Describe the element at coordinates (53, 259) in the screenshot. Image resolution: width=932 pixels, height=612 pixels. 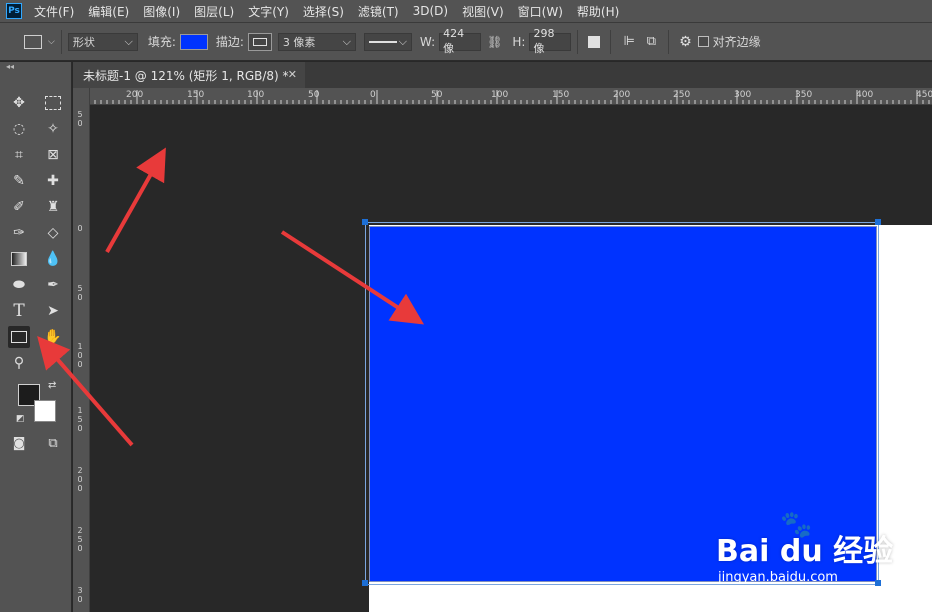
I see `blur-tool-icon: 💧` at that location.